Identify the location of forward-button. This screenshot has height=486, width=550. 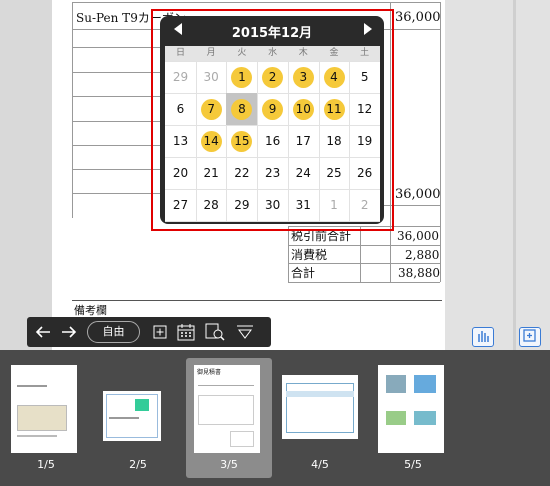
(69, 332).